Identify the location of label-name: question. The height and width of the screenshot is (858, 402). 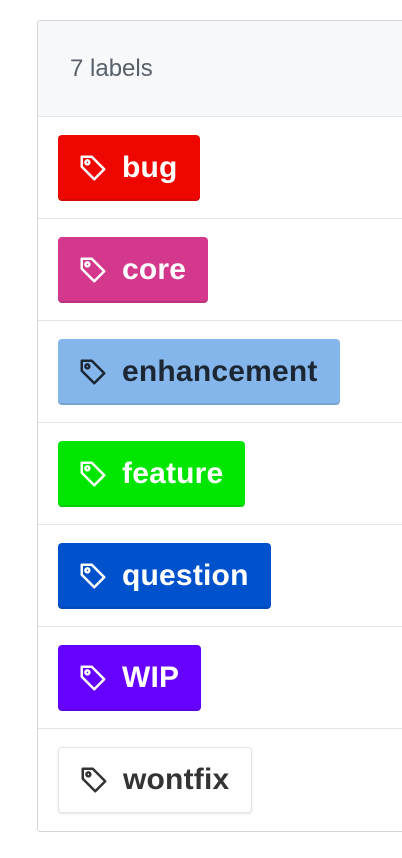
(185, 575).